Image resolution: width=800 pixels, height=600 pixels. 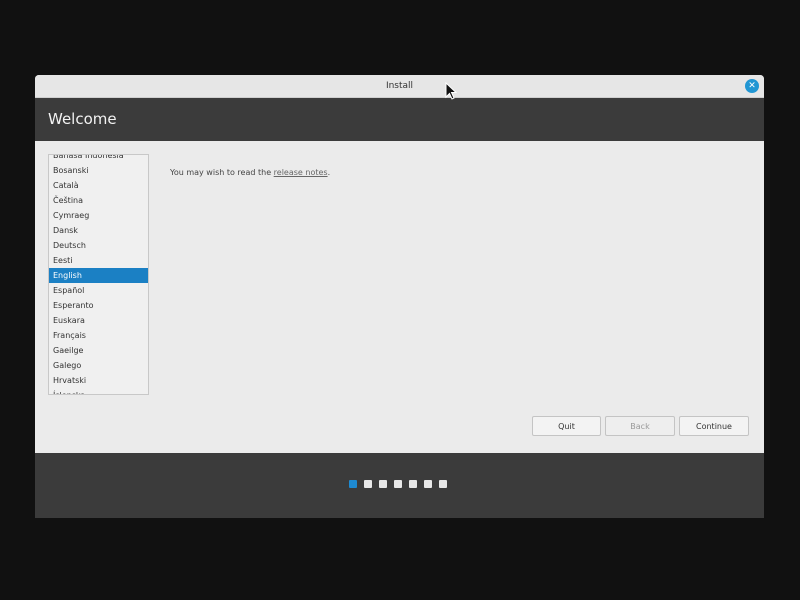 I want to click on progress-footer, so click(x=399, y=485).